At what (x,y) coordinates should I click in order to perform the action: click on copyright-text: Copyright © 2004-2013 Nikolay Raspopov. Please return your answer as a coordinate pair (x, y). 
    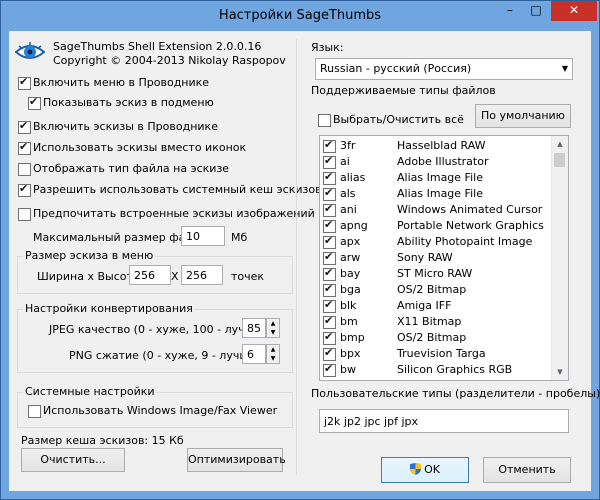
    Looking at the image, I should click on (169, 60).